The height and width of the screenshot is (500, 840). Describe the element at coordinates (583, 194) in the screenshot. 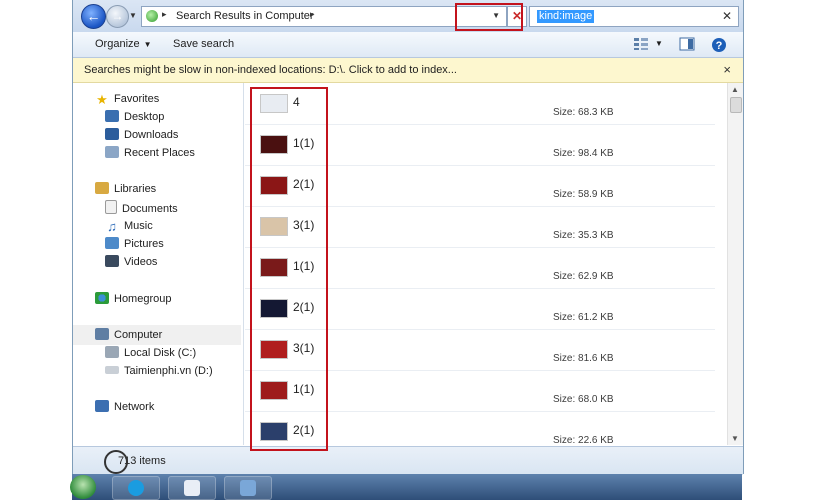

I see `file-size: Size: 58.9 KB` at that location.